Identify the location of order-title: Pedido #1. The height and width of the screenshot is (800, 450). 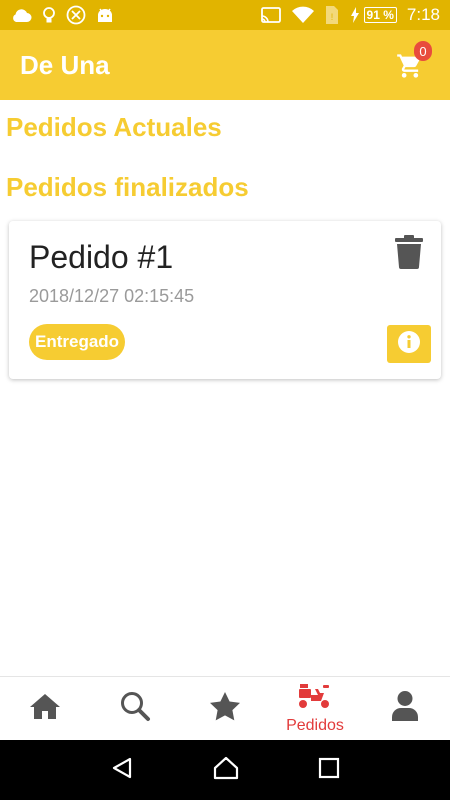
(101, 257).